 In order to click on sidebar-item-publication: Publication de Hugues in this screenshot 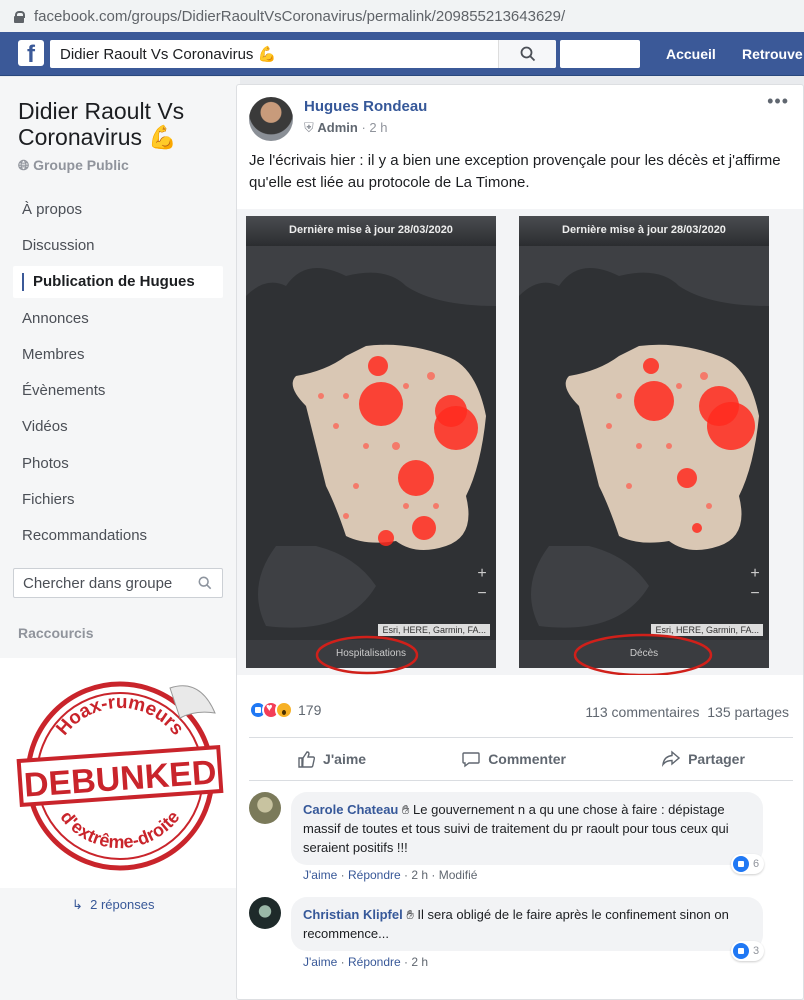, I will do `click(118, 282)`.